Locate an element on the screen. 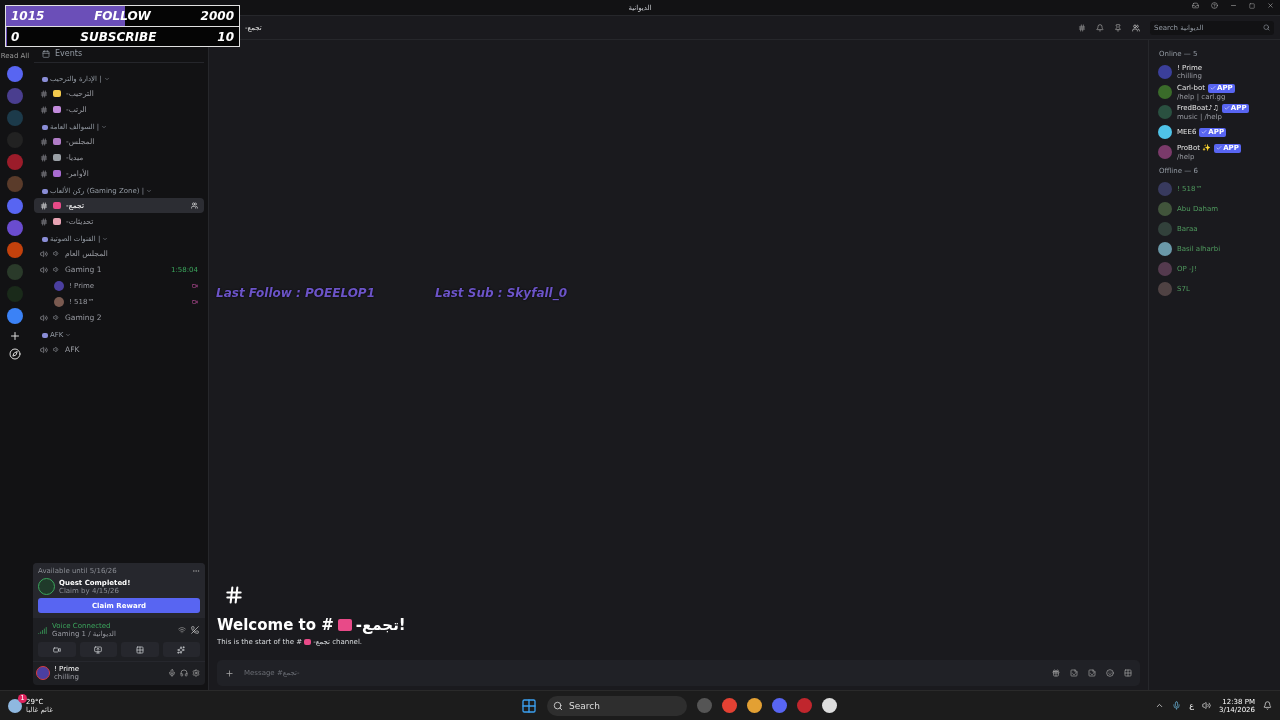 This screenshot has height=720, width=1280. start-icon is located at coordinates (529, 705).